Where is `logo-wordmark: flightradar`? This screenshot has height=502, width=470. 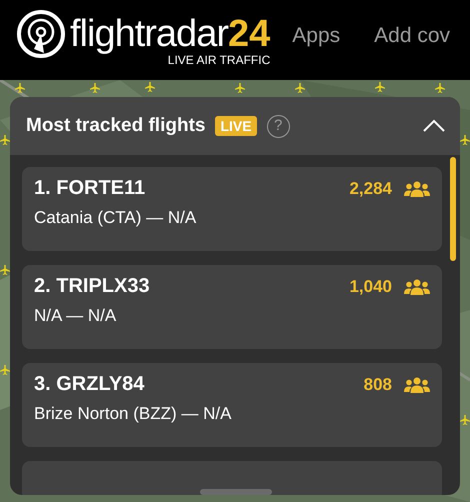 logo-wordmark: flightradar is located at coordinates (149, 34).